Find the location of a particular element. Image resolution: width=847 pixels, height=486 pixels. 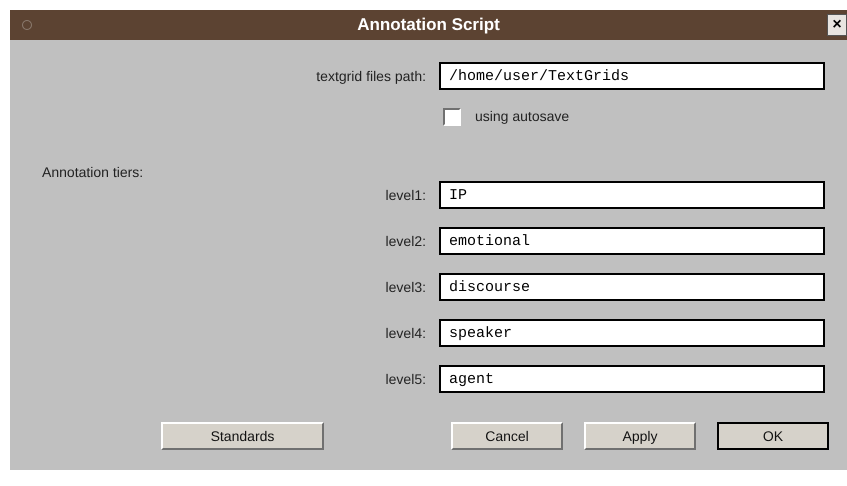

input-field: IP is located at coordinates (632, 195).